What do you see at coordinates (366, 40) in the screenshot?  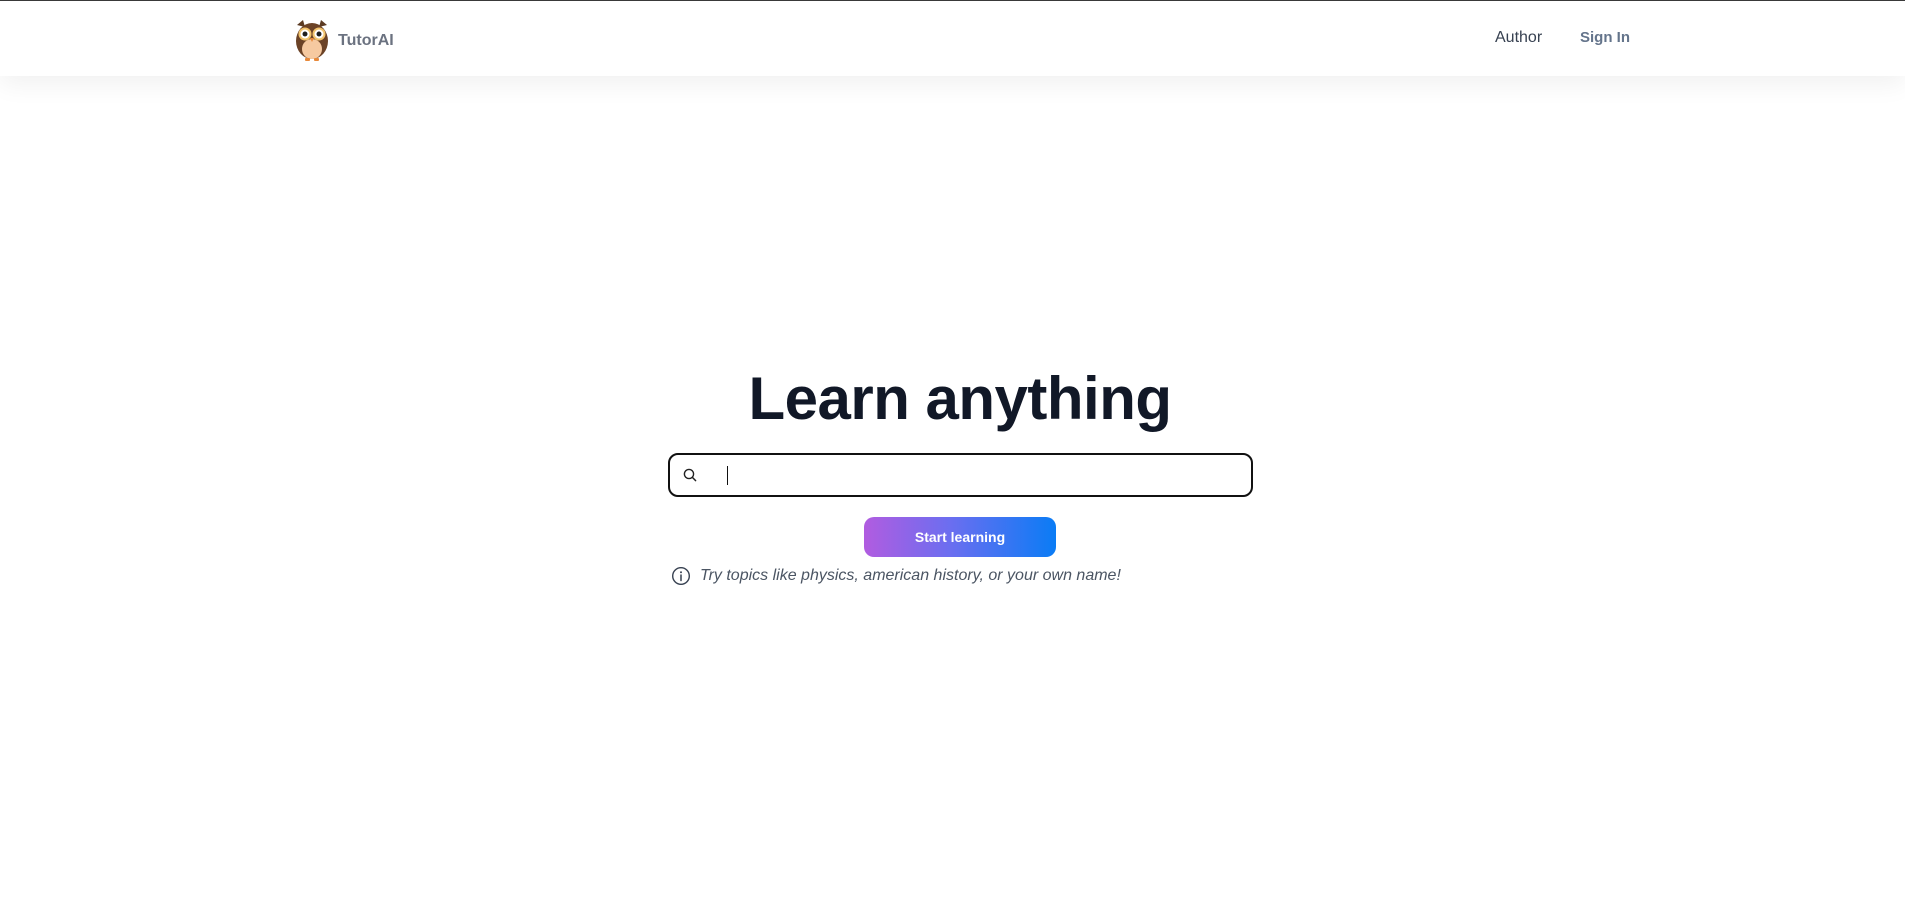 I see `brand-name: TutorAI` at bounding box center [366, 40].